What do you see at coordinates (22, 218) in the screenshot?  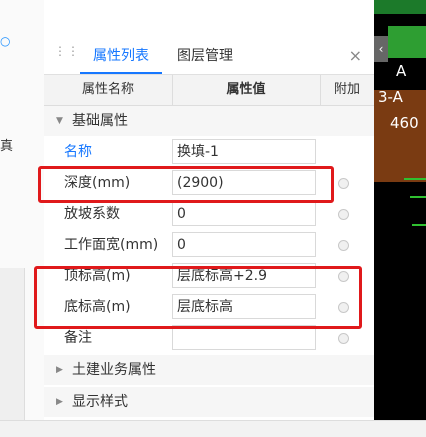 I see `left-side-panel: ○ 真` at bounding box center [22, 218].